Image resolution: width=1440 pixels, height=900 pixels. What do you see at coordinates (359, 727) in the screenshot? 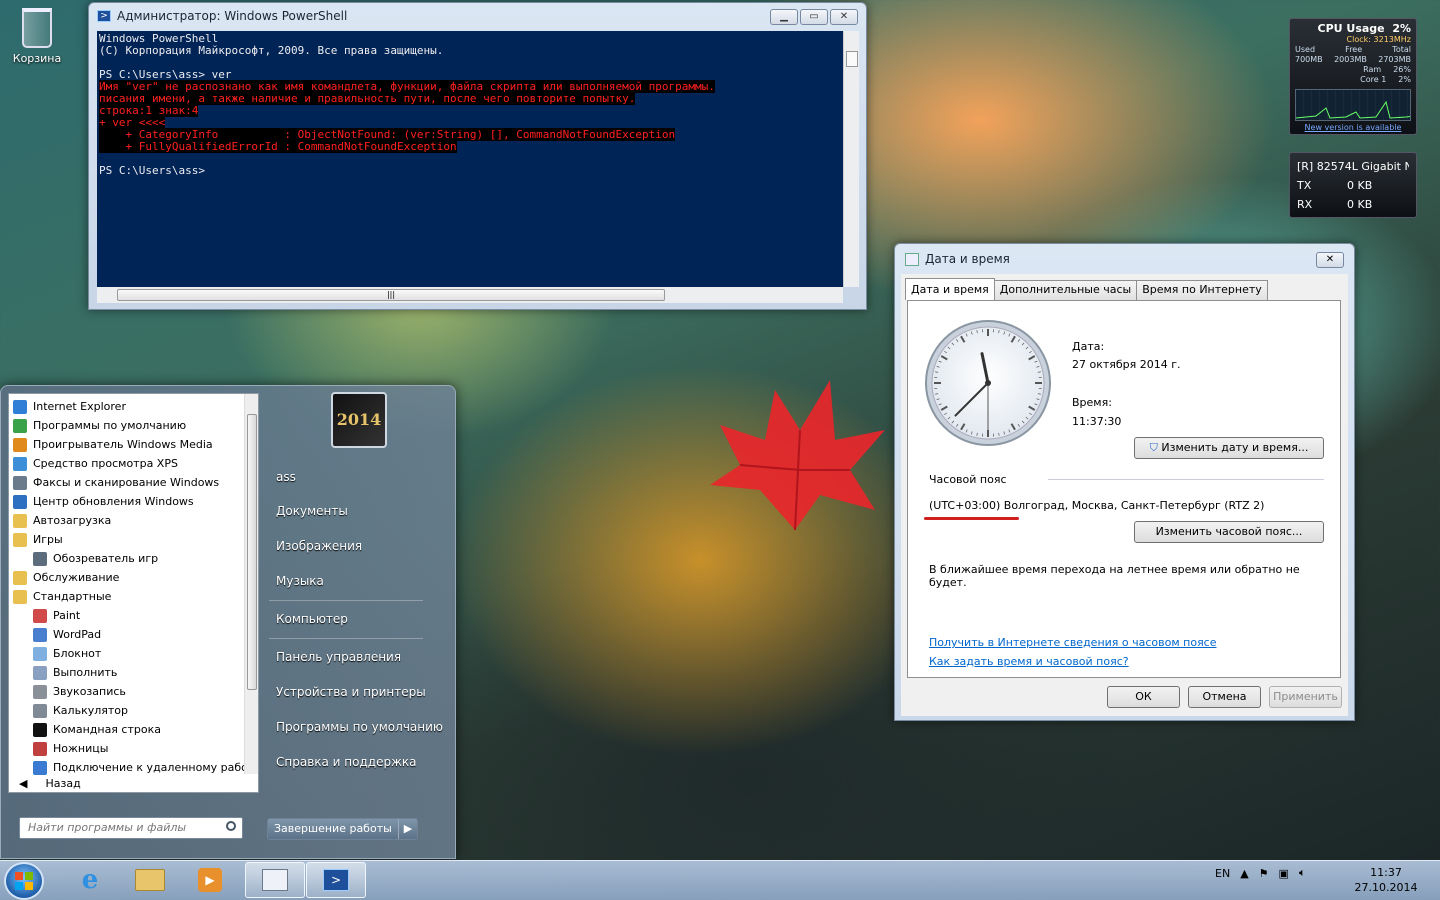
I see `start-default-programs: Программы по умолчанию` at bounding box center [359, 727].